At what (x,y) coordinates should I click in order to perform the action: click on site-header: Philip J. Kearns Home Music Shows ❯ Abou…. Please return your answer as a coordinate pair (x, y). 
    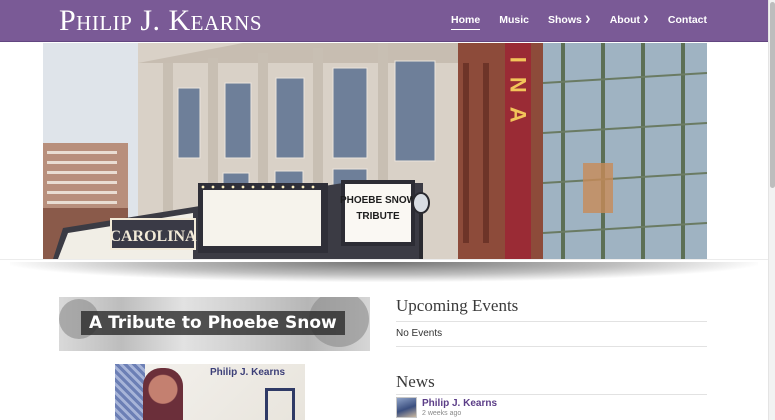
    Looking at the image, I should click on (384, 21).